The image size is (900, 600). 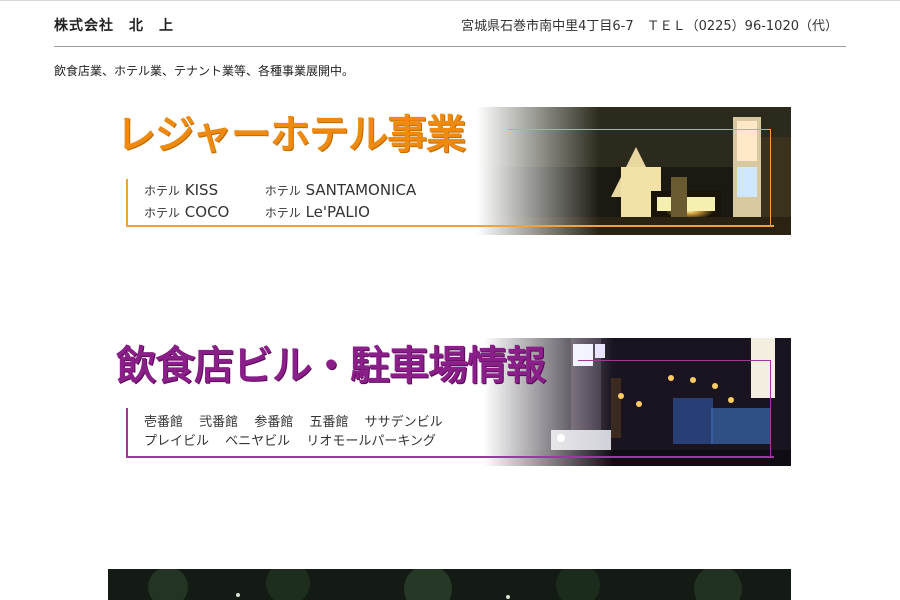 I want to click on building-item: ベニヤビル, so click(x=258, y=441).